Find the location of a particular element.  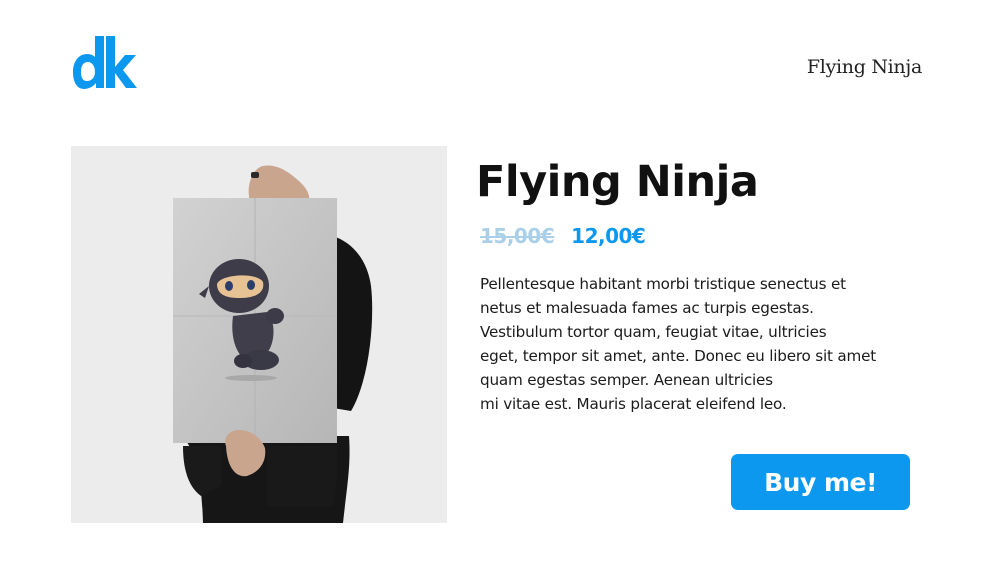

dk-logo-icon is located at coordinates (105, 62).